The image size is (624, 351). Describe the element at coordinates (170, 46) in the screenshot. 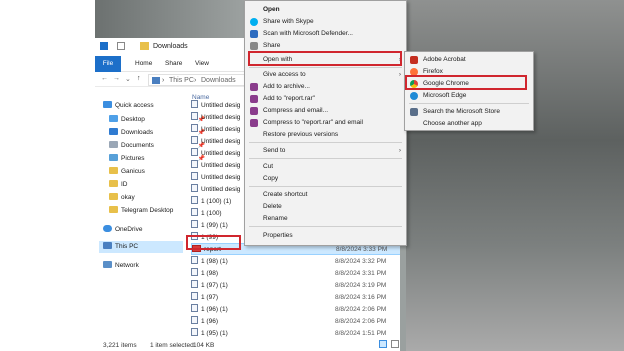

I see `window-title: Downloads` at that location.